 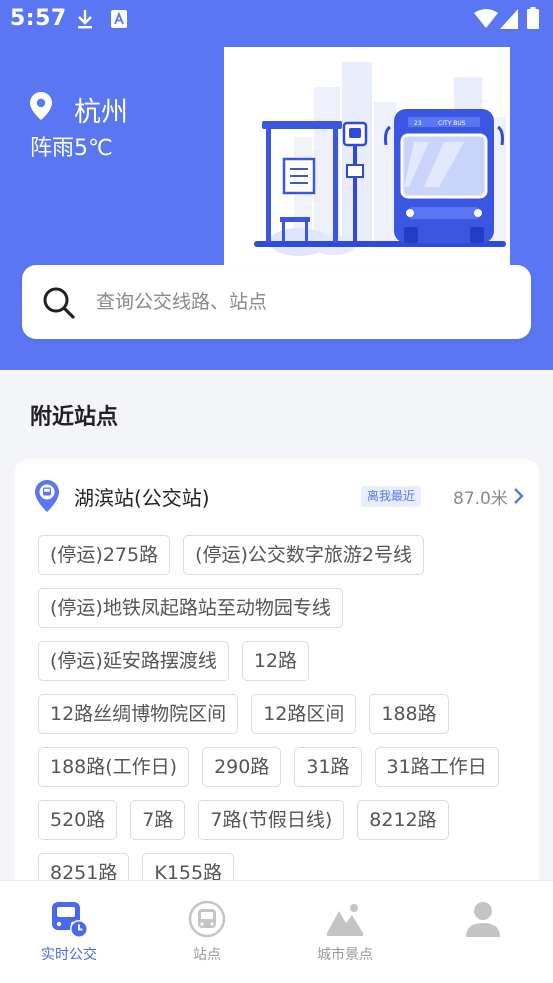 I want to click on wifi-icon, so click(x=486, y=18).